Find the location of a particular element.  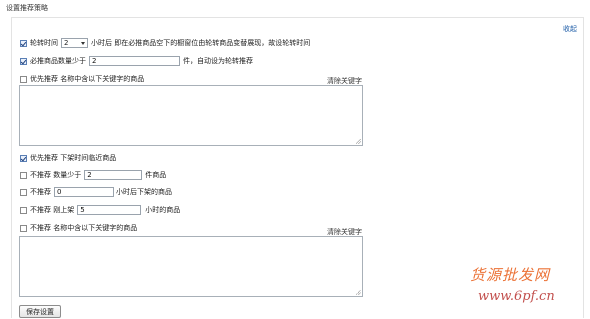

exclude-keywords-row: 不推荐 名称中含以下关键字的商品 is located at coordinates (78, 228).